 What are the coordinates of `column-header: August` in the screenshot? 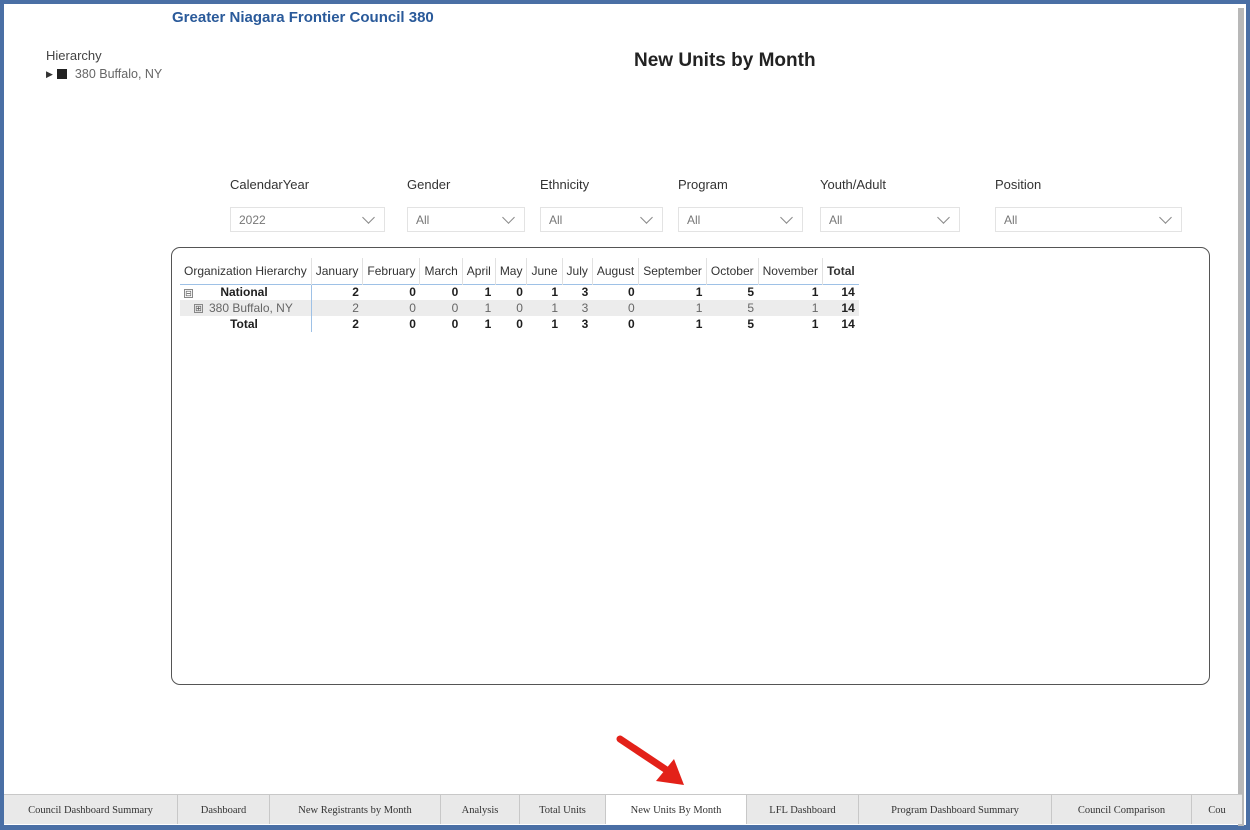 It's located at (616, 271).